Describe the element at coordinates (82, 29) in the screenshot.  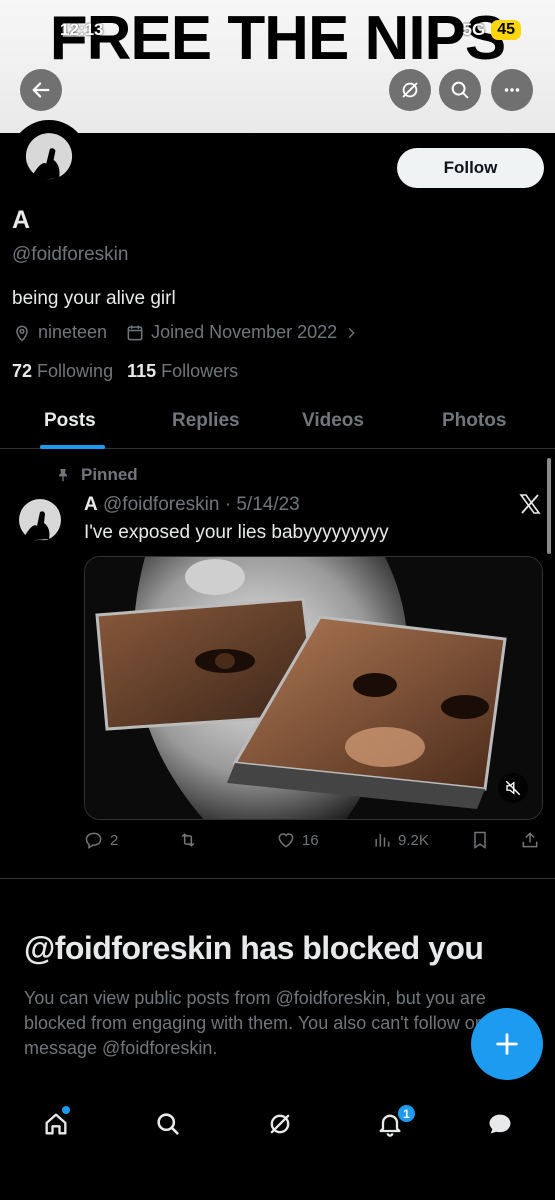
I see `status-time: 12:13` at that location.